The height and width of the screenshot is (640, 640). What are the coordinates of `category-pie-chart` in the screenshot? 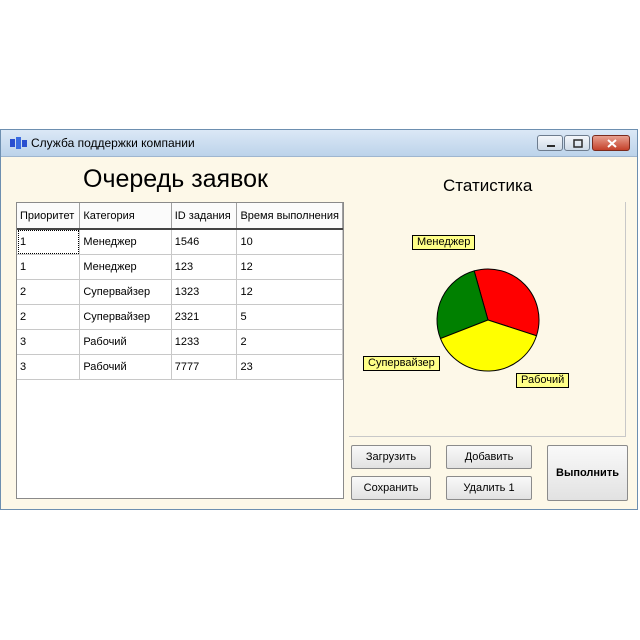 It's located at (488, 320).